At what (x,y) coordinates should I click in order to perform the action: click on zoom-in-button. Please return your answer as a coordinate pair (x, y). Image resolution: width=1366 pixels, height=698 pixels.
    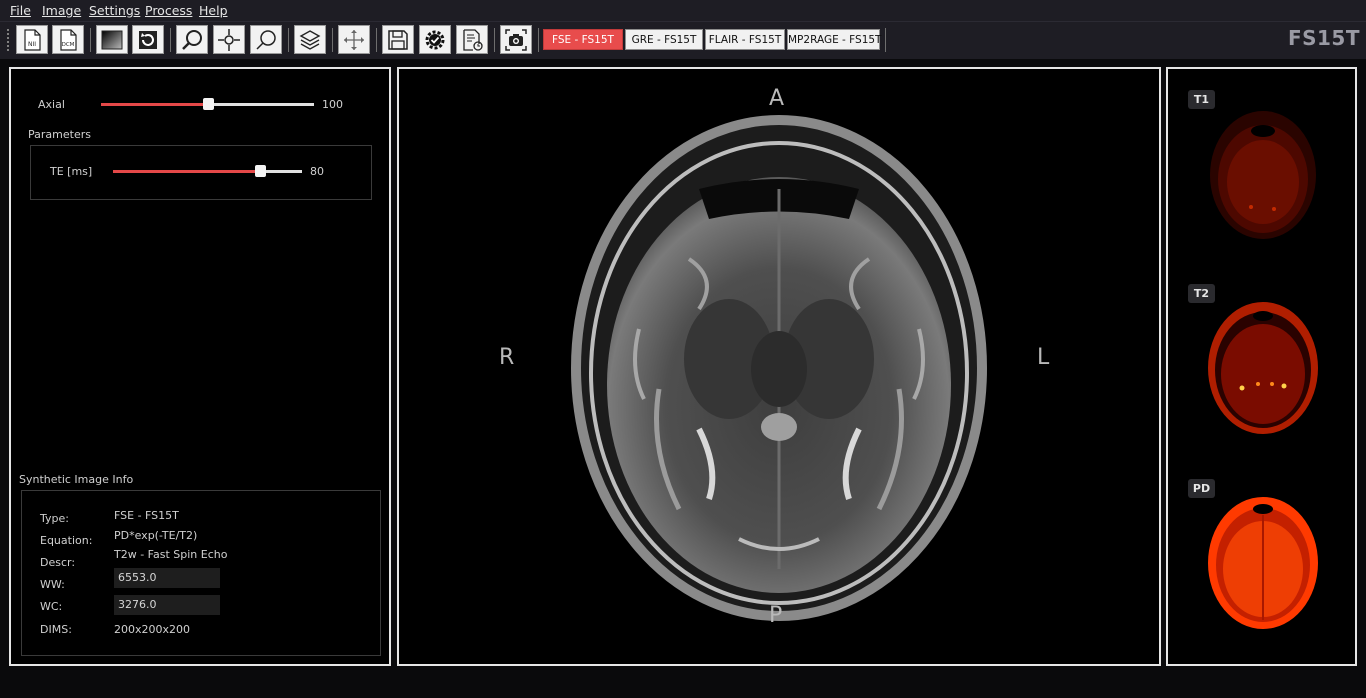
    Looking at the image, I should click on (192, 39).